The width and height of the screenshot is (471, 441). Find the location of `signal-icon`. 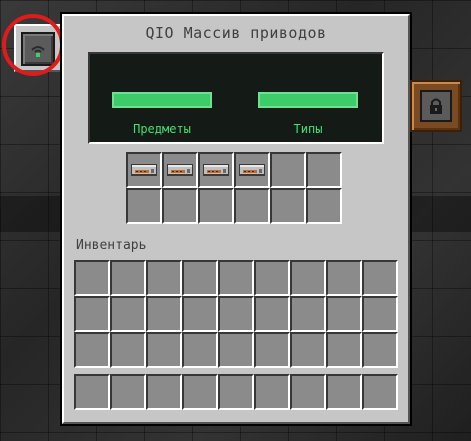

signal-icon is located at coordinates (38, 51).